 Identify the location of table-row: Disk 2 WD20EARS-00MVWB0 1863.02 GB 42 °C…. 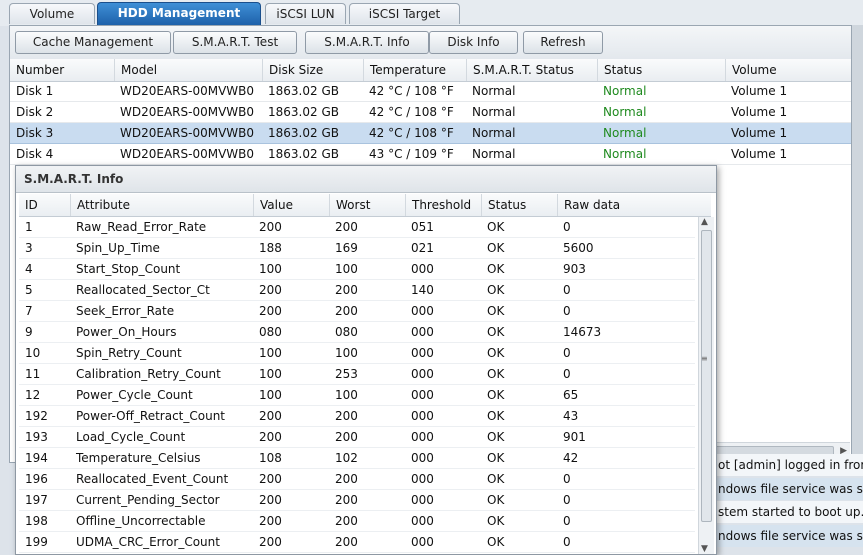
(430, 112).